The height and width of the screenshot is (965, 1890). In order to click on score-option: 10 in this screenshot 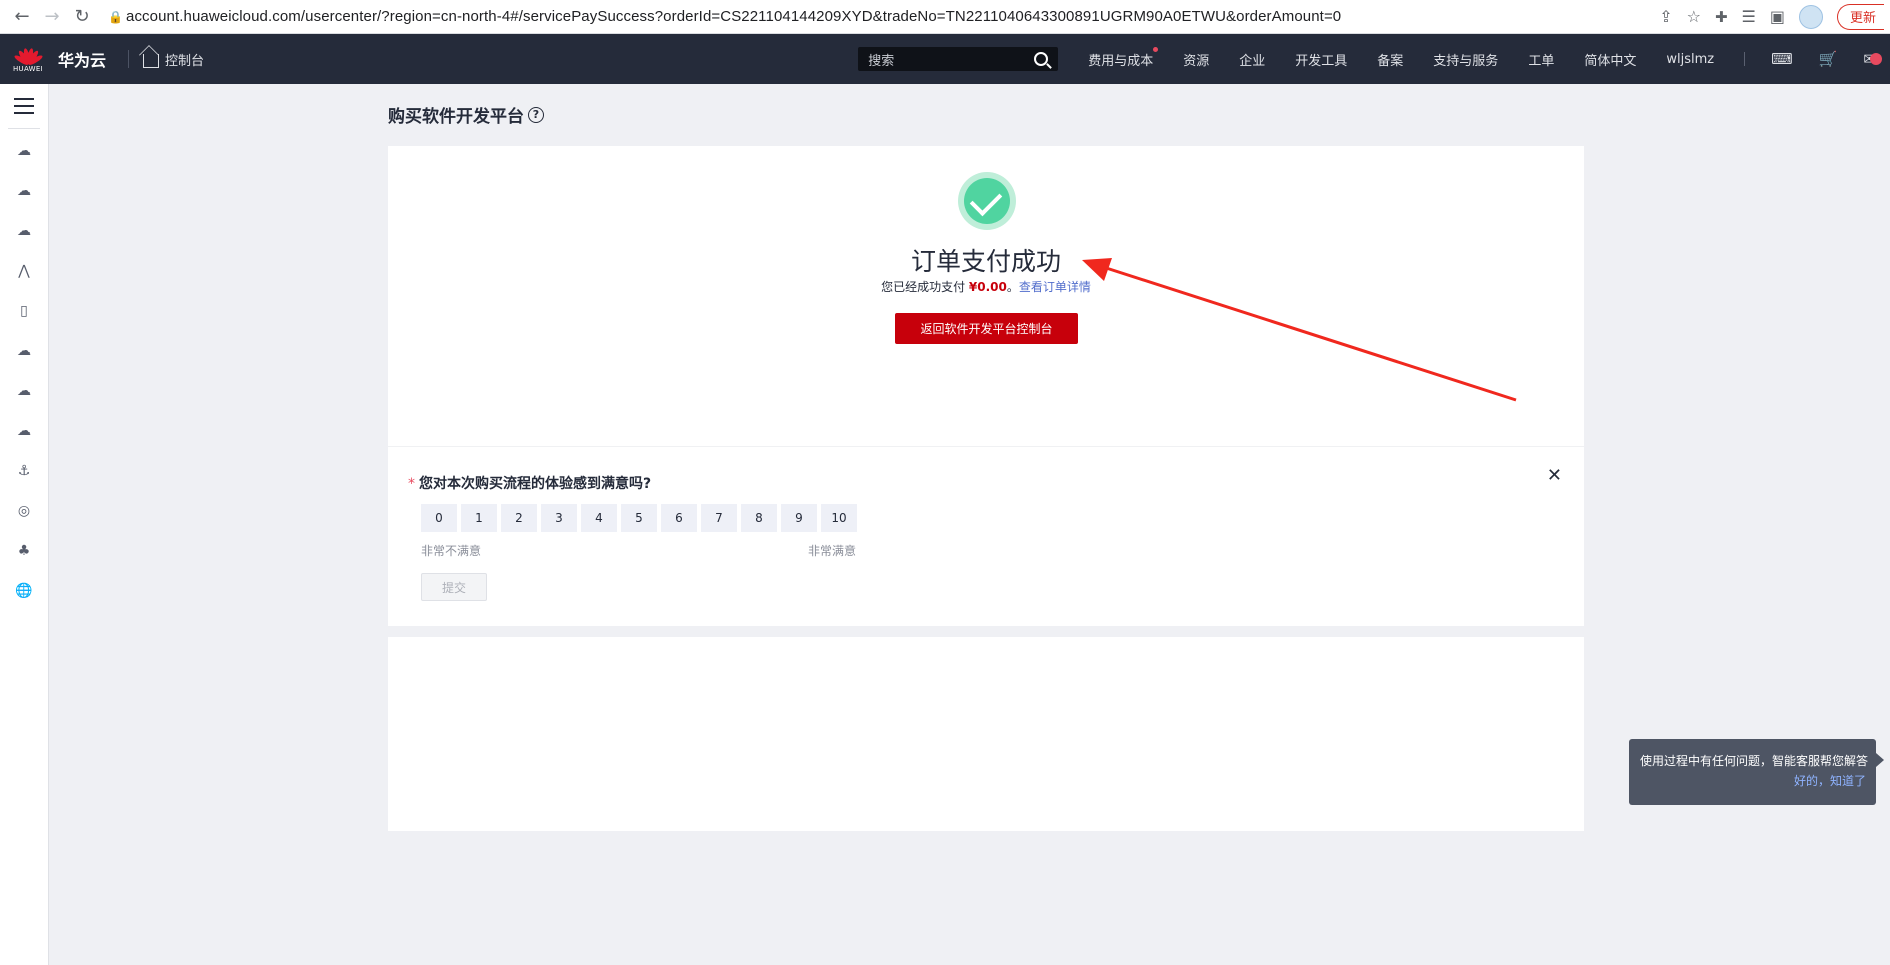, I will do `click(839, 518)`.